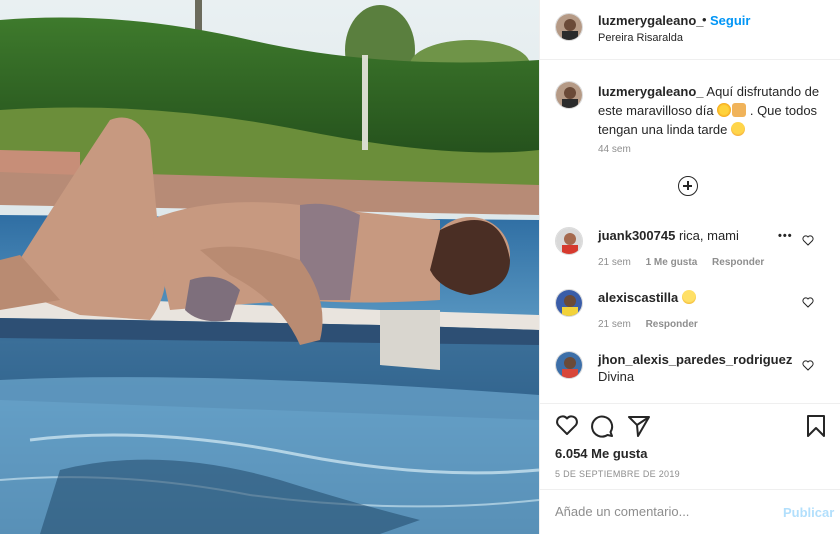  I want to click on comment-icon, so click(602, 426).